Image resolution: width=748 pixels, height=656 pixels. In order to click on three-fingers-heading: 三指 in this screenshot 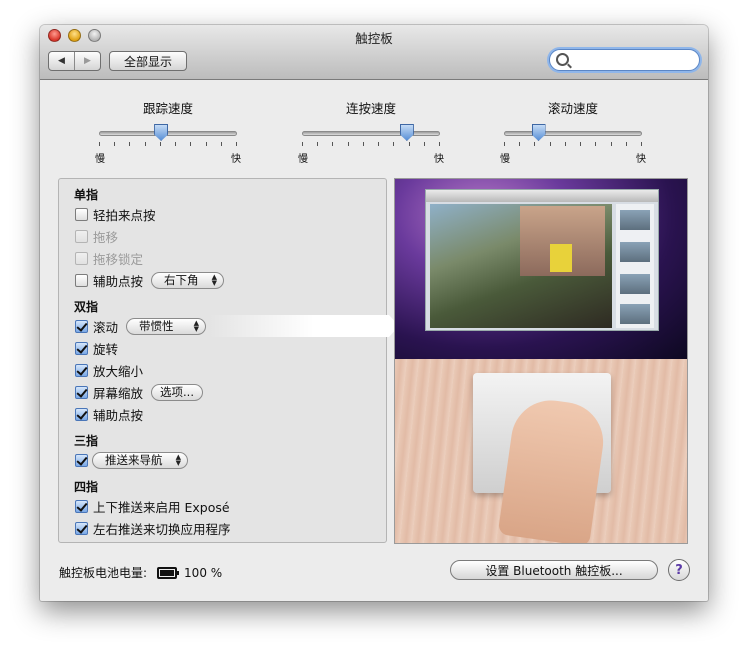, I will do `click(86, 441)`.